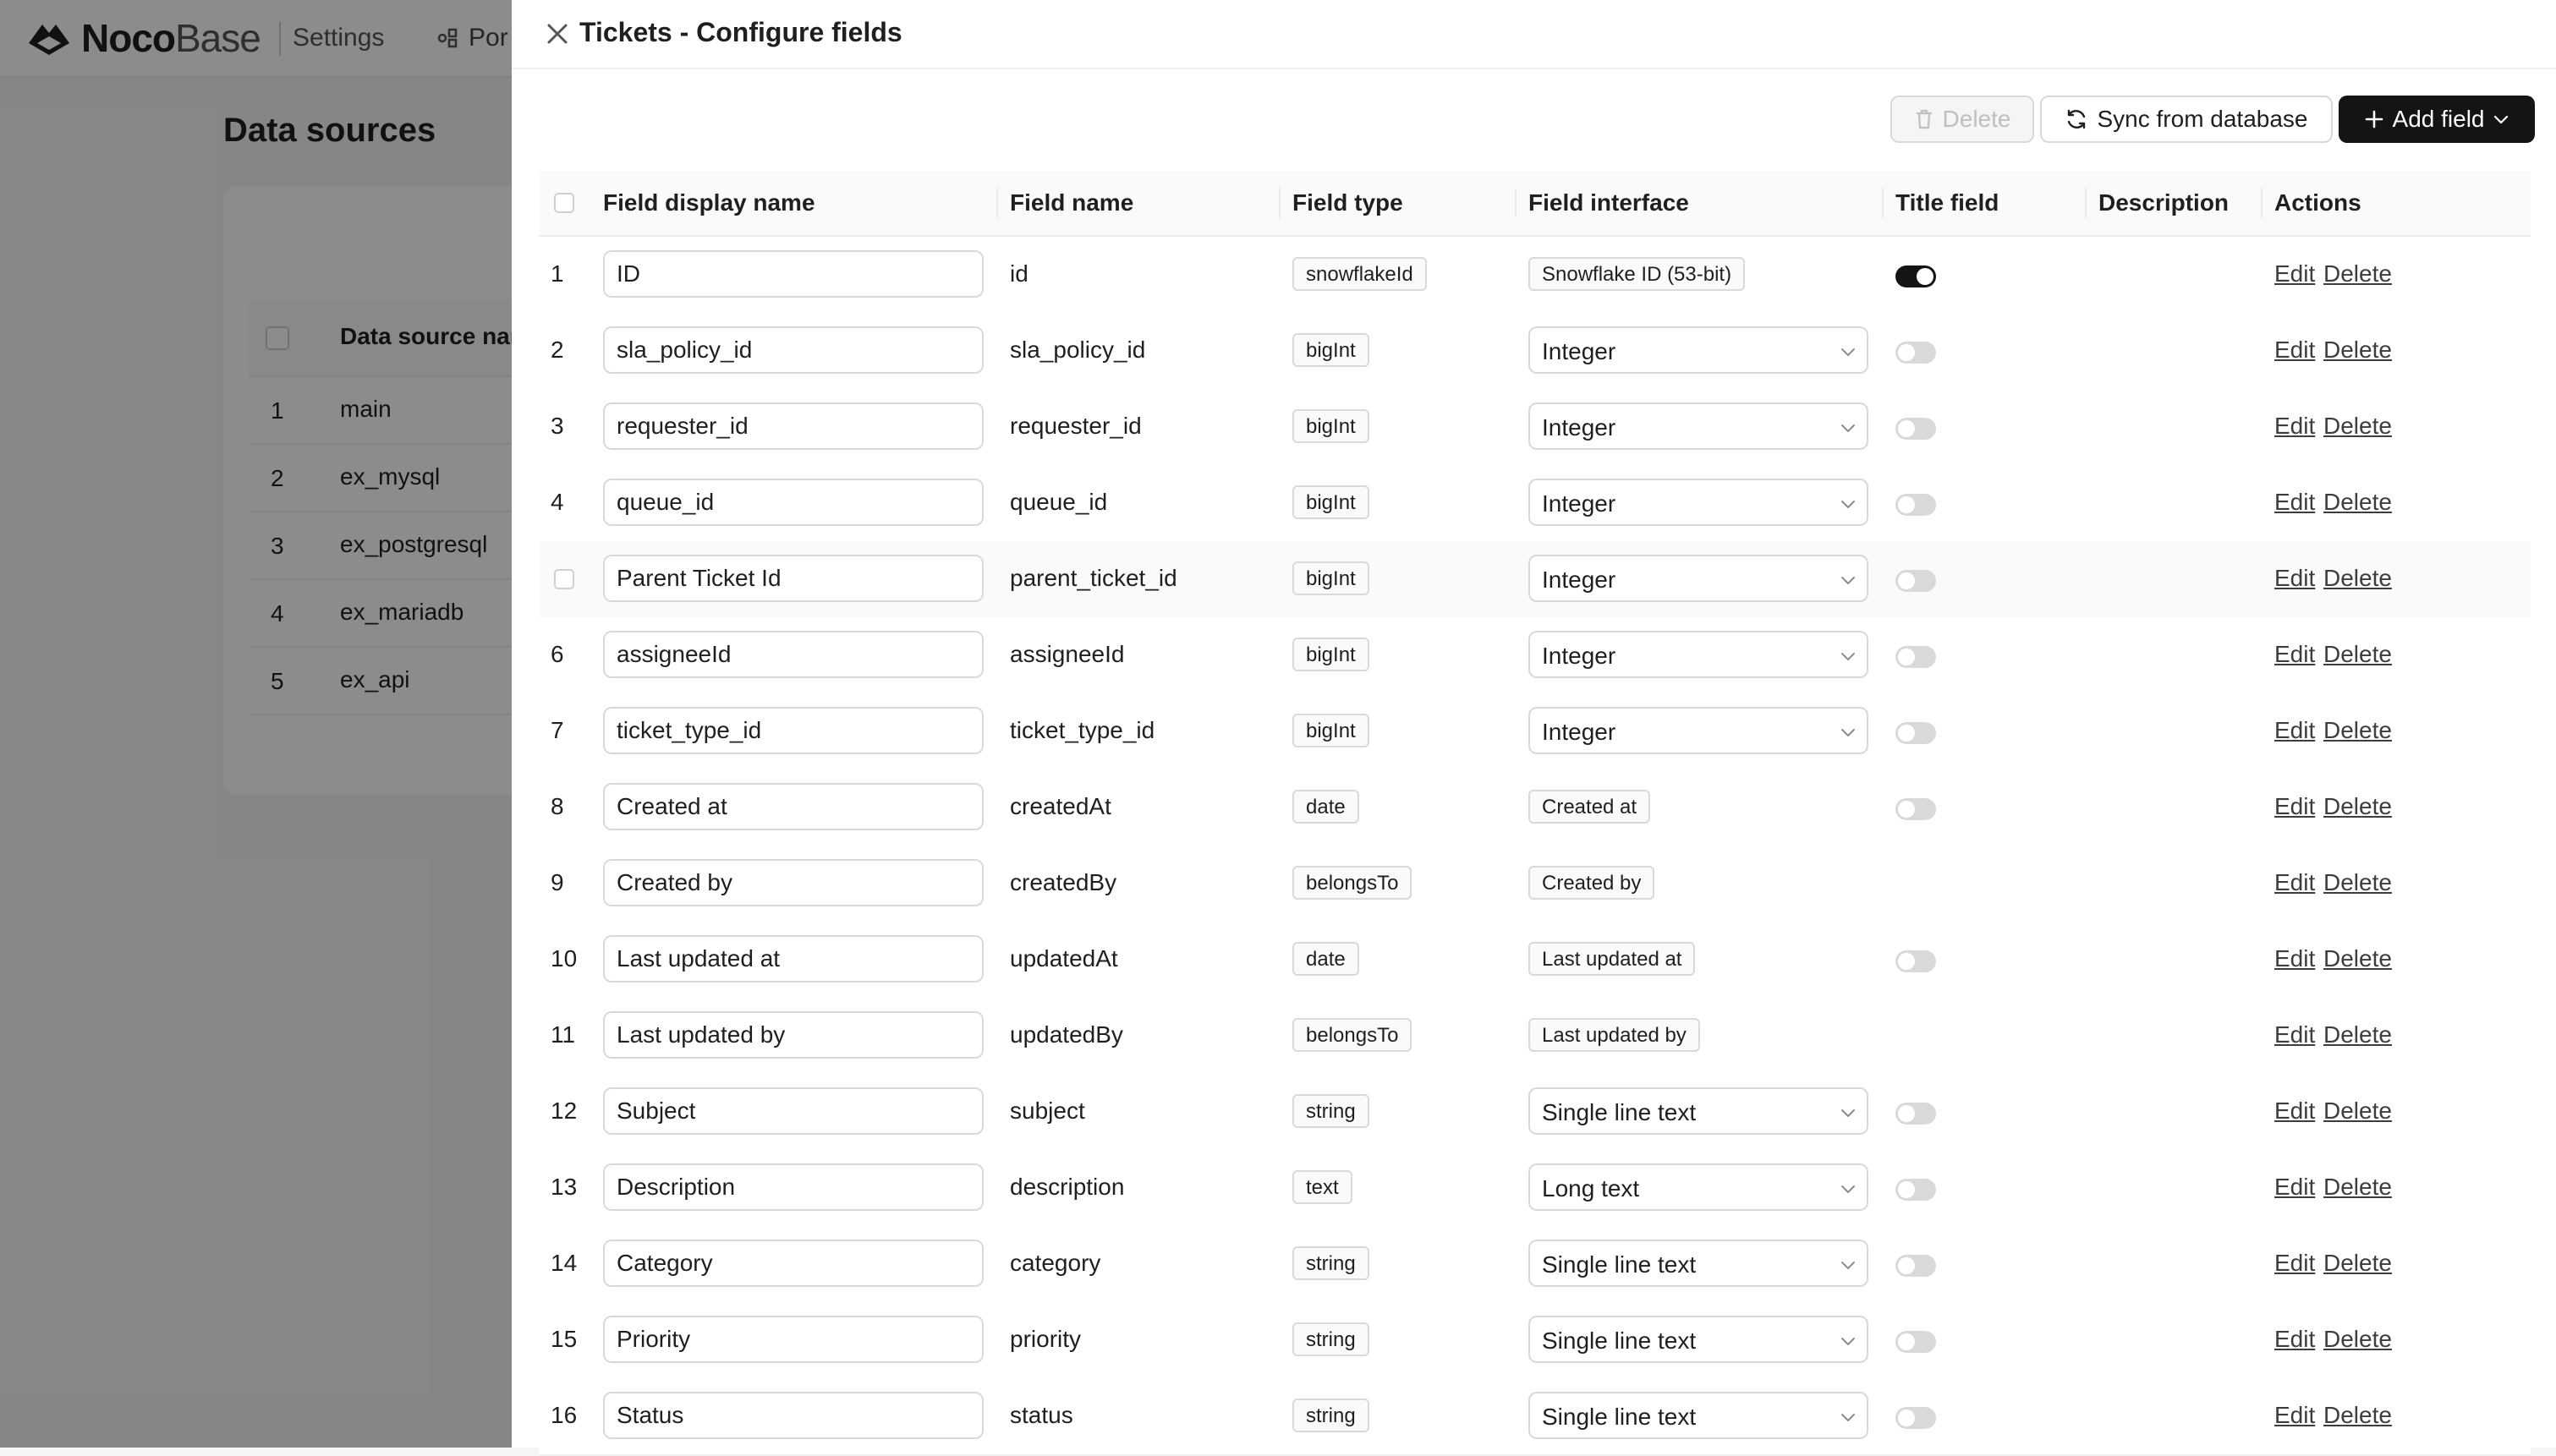 This screenshot has width=2556, height=1456. Describe the element at coordinates (1535, 961) in the screenshot. I see `field-row: 10 updatedAt date Last updated at Edit Delete` at that location.